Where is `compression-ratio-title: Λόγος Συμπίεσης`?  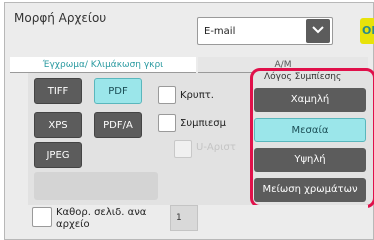 compression-ratio-title: Λόγος Συμπίεσης is located at coordinates (303, 77).